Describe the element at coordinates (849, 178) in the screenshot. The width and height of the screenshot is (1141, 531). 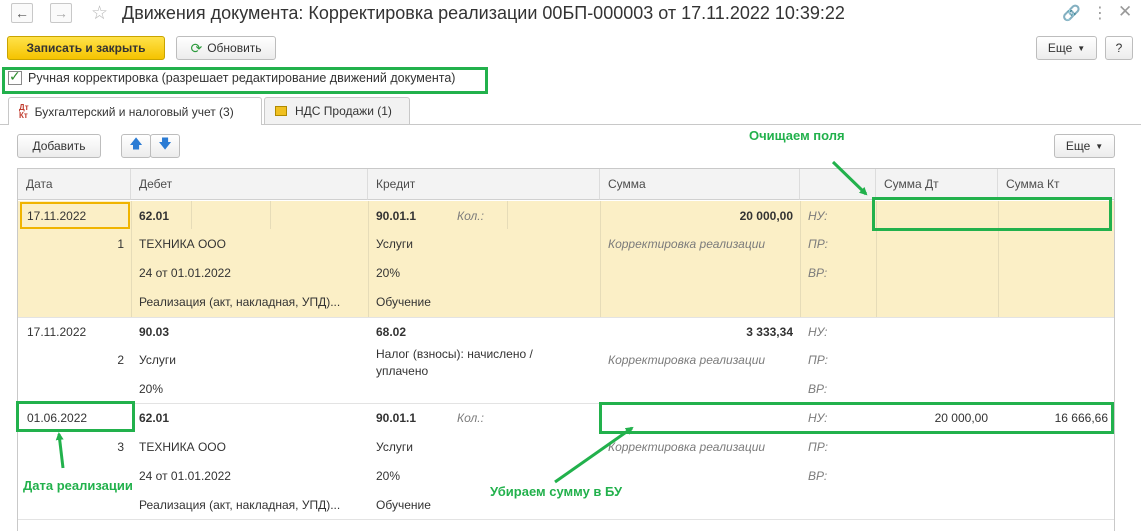
I see `arrow-to-clear-fields` at that location.